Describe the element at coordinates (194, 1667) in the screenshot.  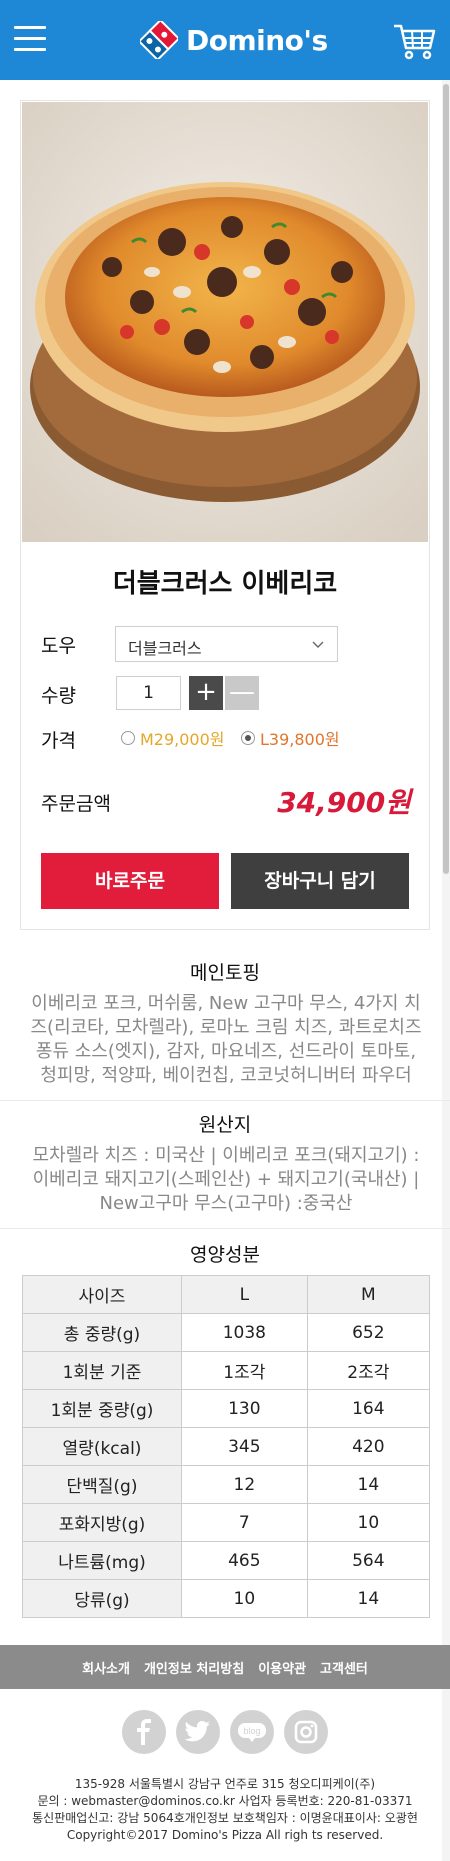
I see `footer-link-privacy: 개인정보 처리방침` at that location.